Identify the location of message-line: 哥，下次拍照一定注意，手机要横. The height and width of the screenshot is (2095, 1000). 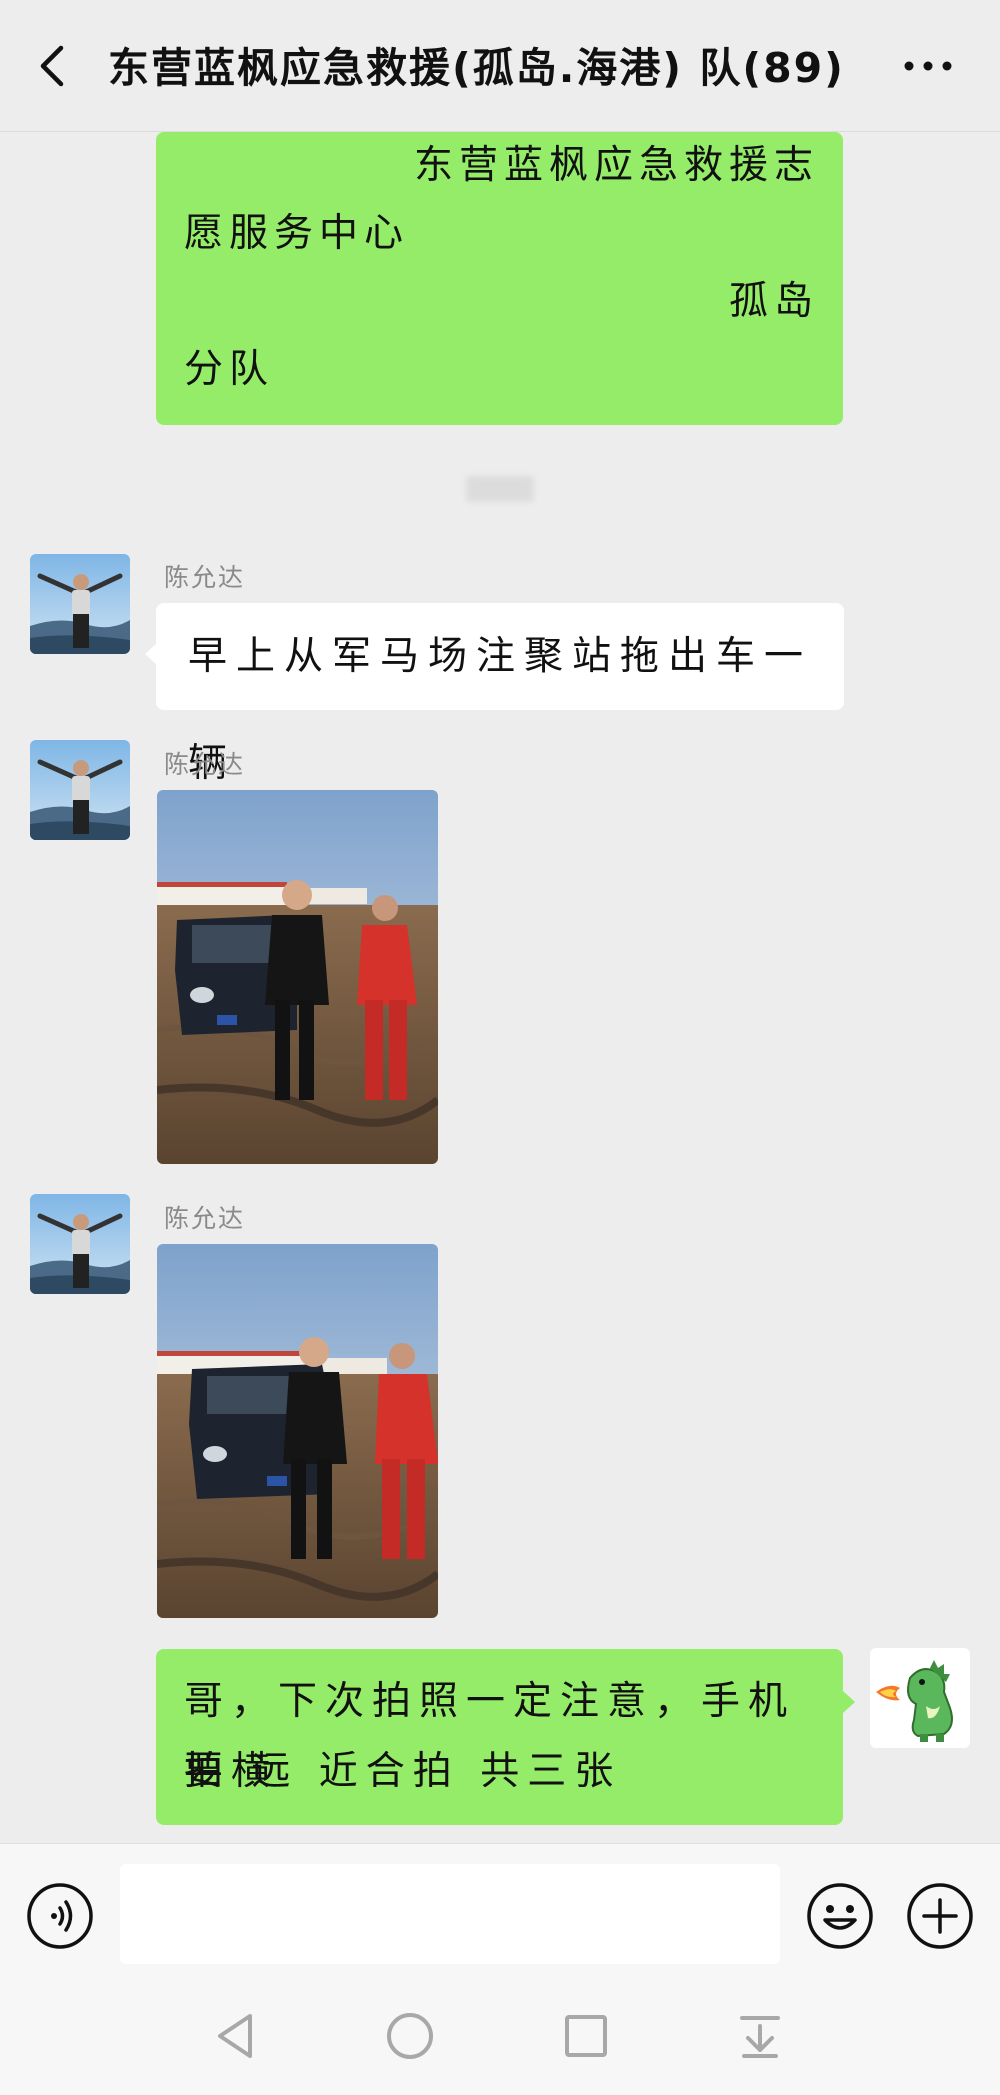
(490, 1736).